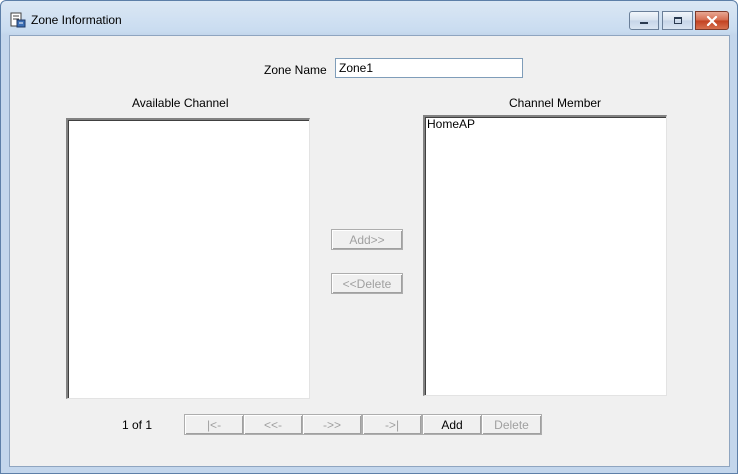  I want to click on app-icon, so click(18, 20).